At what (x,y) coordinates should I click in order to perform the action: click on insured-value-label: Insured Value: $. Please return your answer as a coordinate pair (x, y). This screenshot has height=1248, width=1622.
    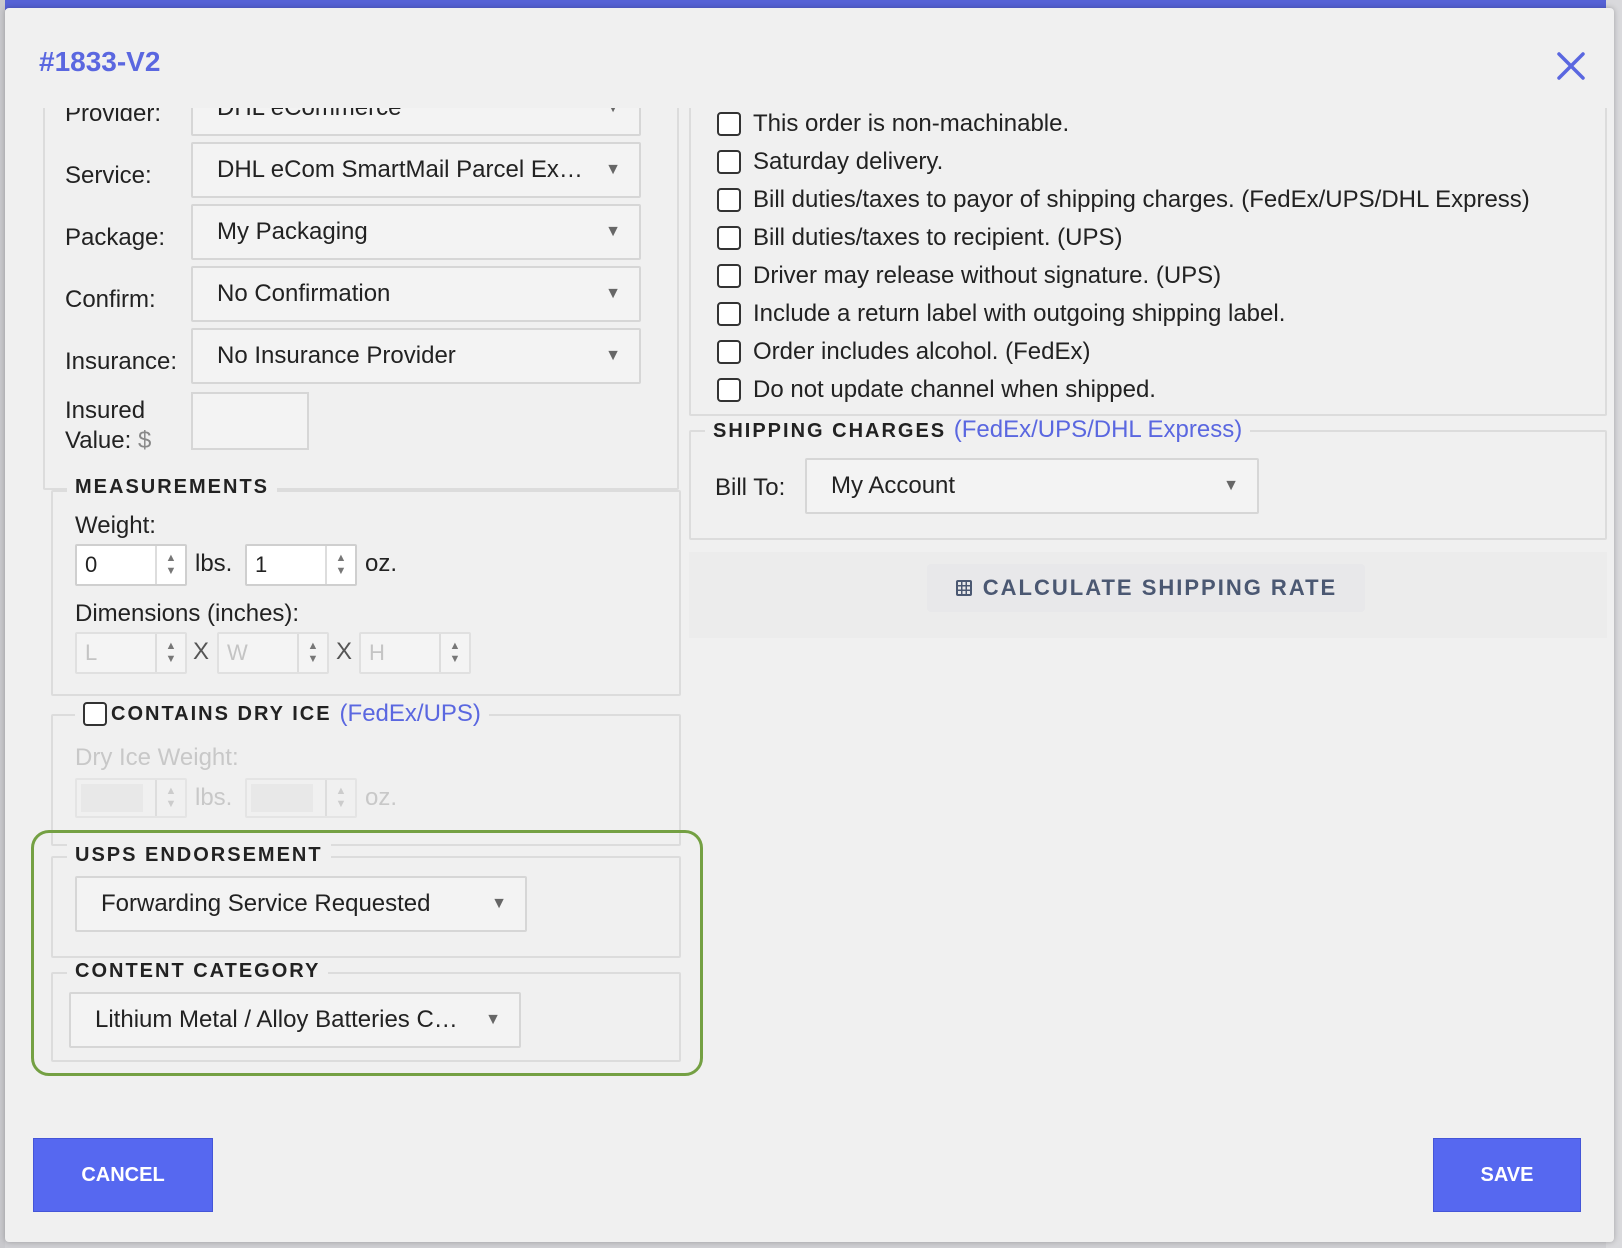
    Looking at the image, I should click on (108, 426).